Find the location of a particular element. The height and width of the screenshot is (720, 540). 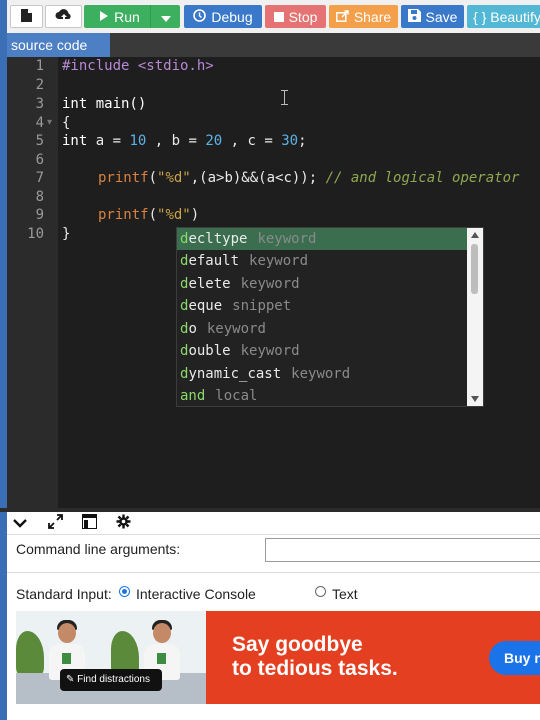

run-options-dropdown is located at coordinates (165, 16).